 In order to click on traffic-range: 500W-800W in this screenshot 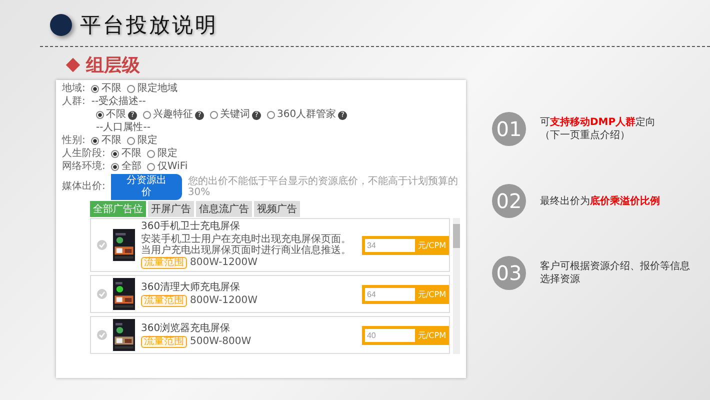, I will do `click(221, 342)`.